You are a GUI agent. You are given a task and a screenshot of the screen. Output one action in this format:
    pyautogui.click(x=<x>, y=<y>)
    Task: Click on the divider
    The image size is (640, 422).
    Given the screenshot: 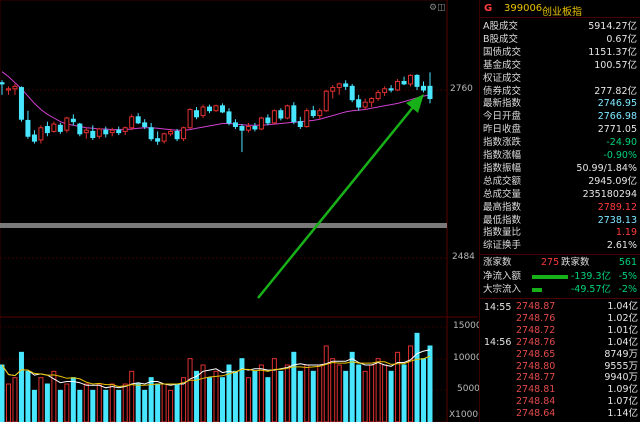 What is the action you would take?
    pyautogui.click(x=560, y=17)
    